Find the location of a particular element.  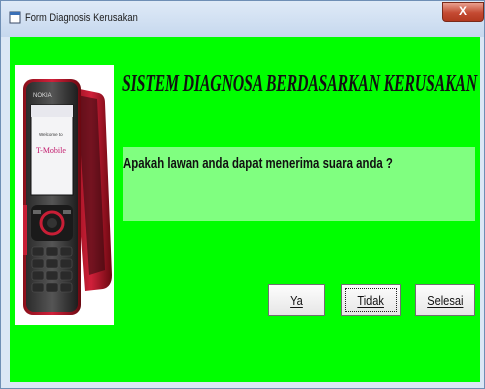

finish-button-label: Selesai is located at coordinates (445, 300).